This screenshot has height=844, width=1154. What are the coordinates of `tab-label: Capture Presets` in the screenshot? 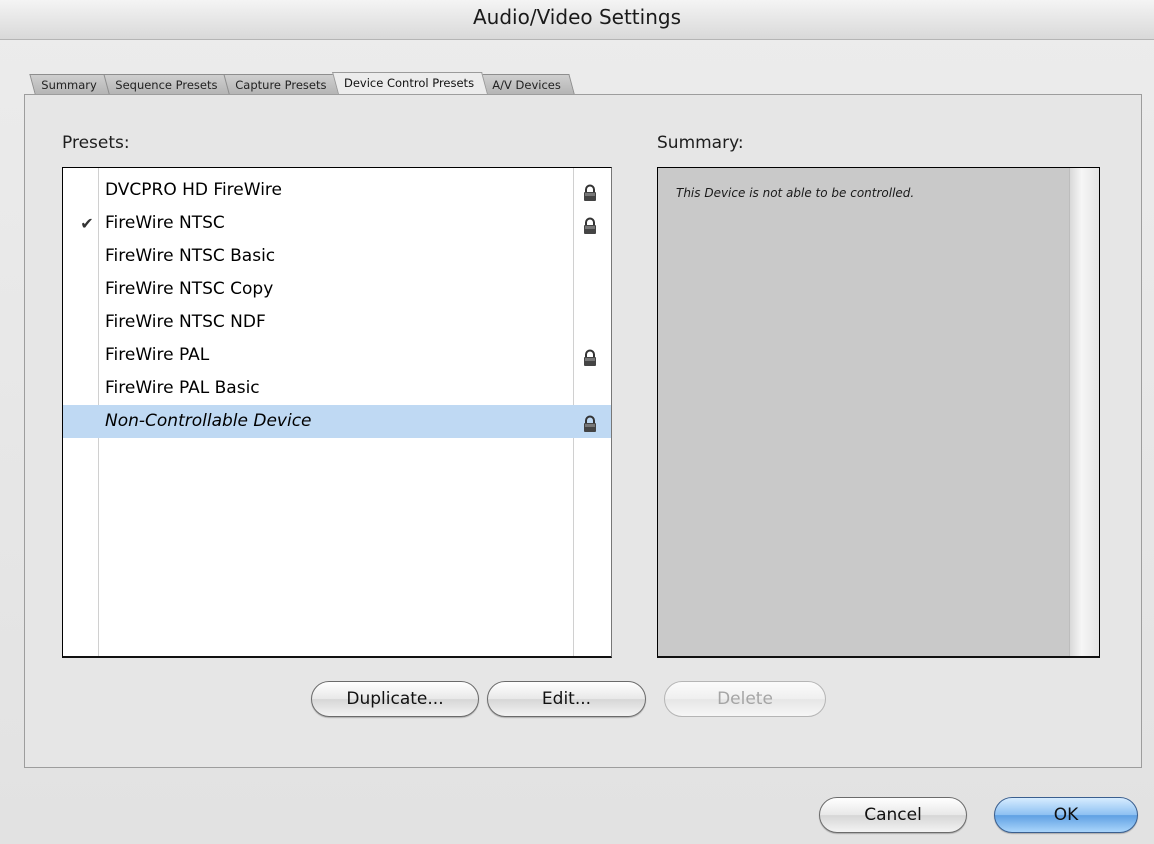 It's located at (281, 85).